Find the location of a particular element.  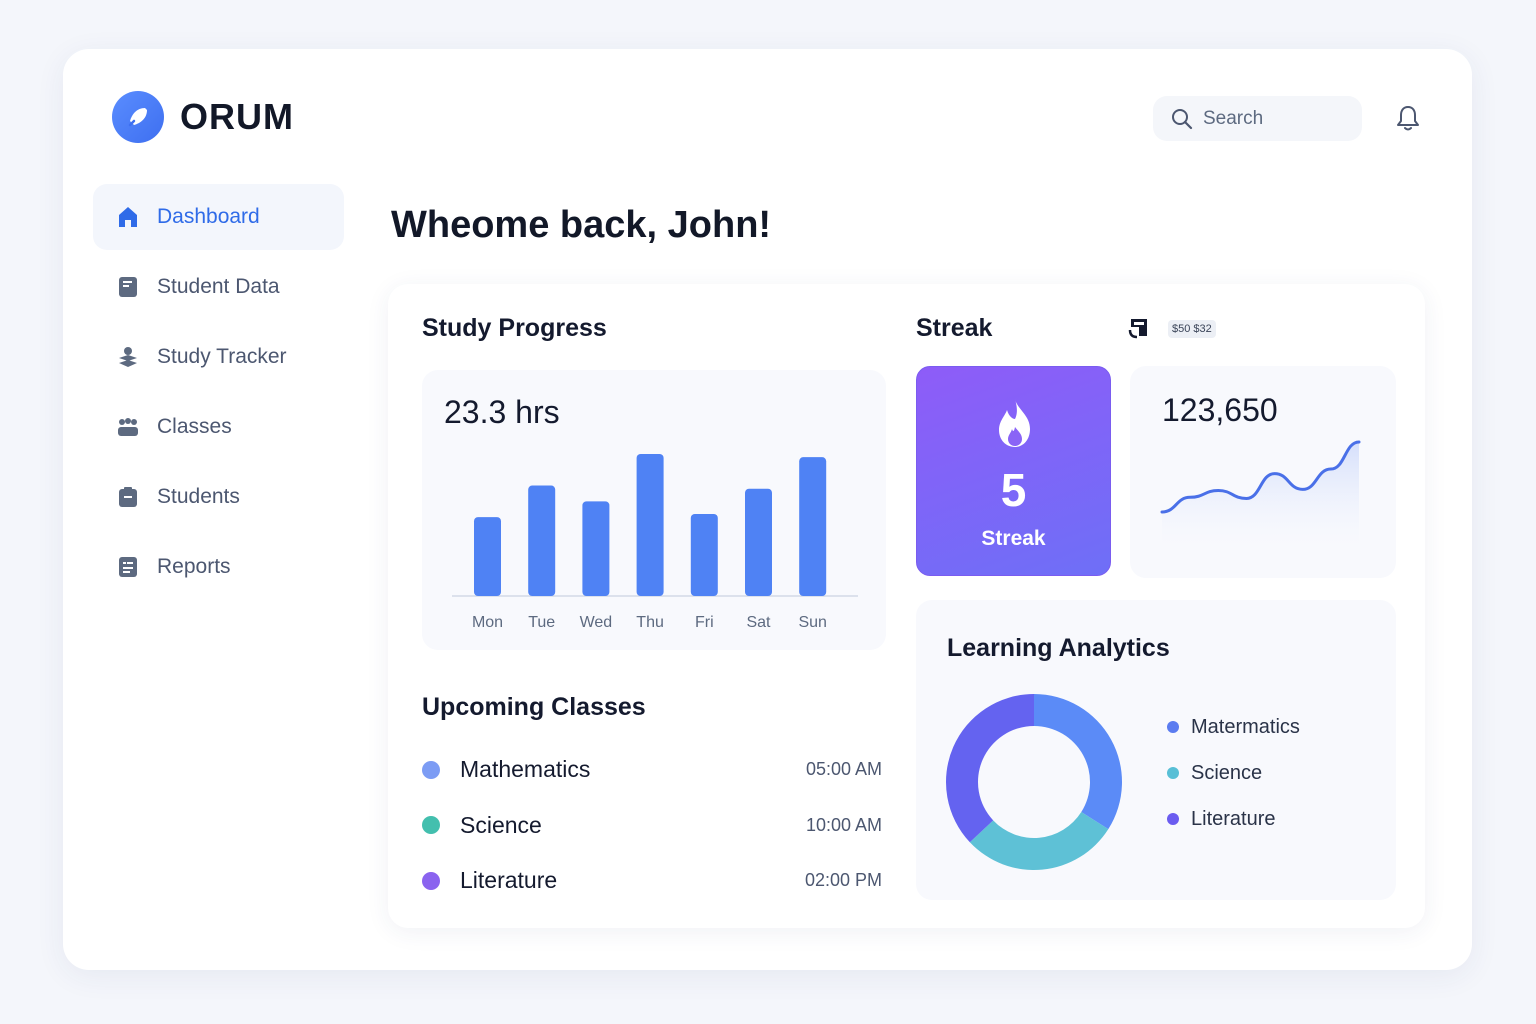

bar-fri is located at coordinates (704, 554).